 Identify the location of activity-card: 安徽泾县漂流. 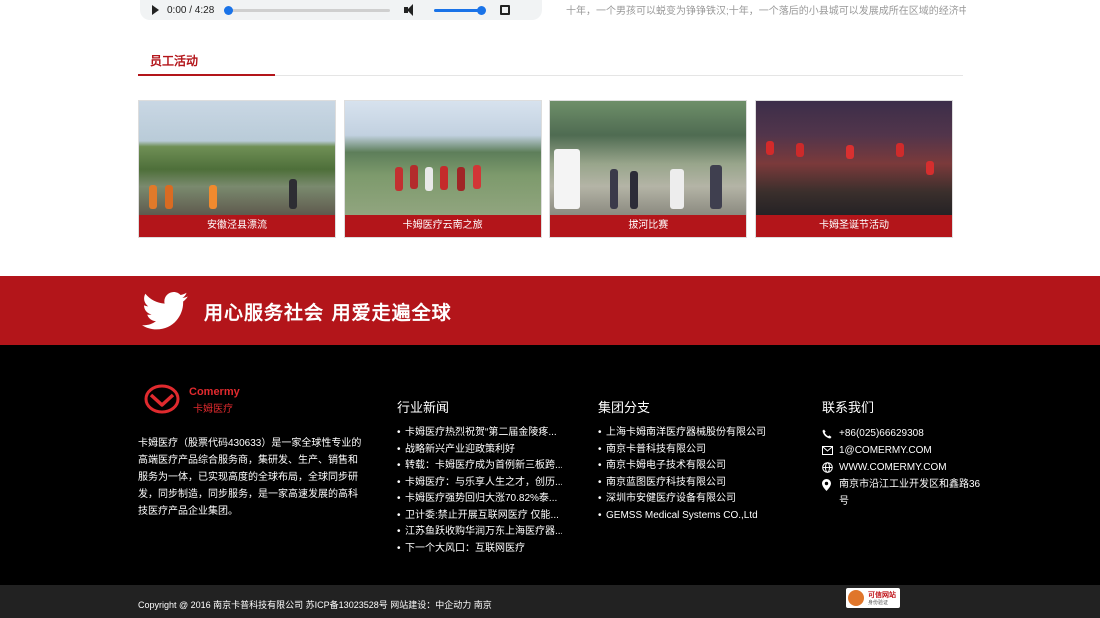
(237, 169).